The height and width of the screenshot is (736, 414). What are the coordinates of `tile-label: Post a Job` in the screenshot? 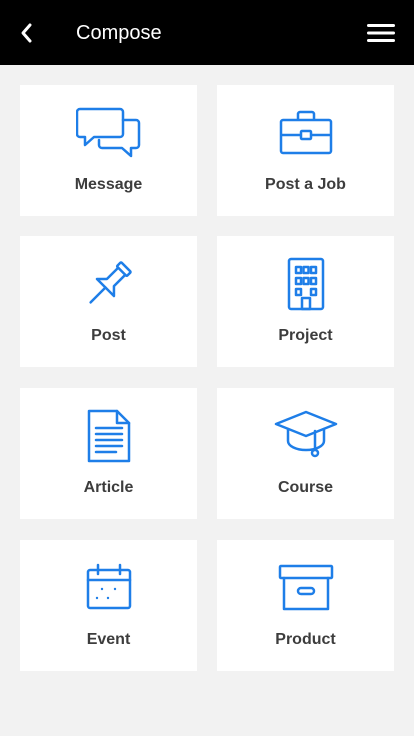 It's located at (305, 184).